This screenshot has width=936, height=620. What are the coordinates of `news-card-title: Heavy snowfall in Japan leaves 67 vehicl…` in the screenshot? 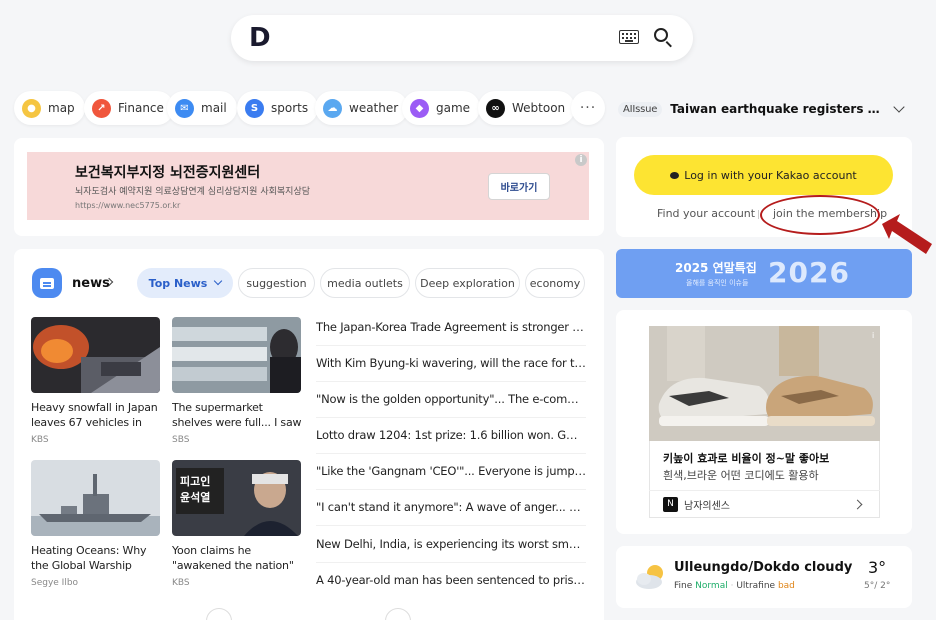 It's located at (96, 415).